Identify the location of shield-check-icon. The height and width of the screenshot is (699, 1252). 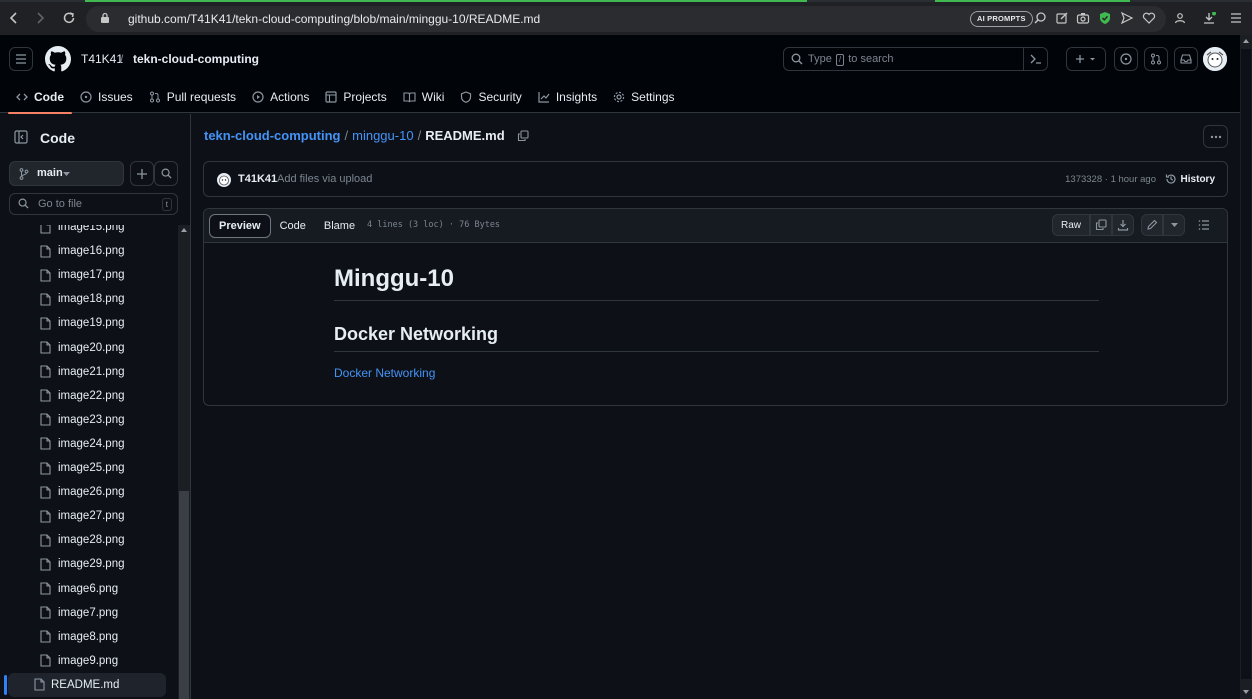
(1105, 18).